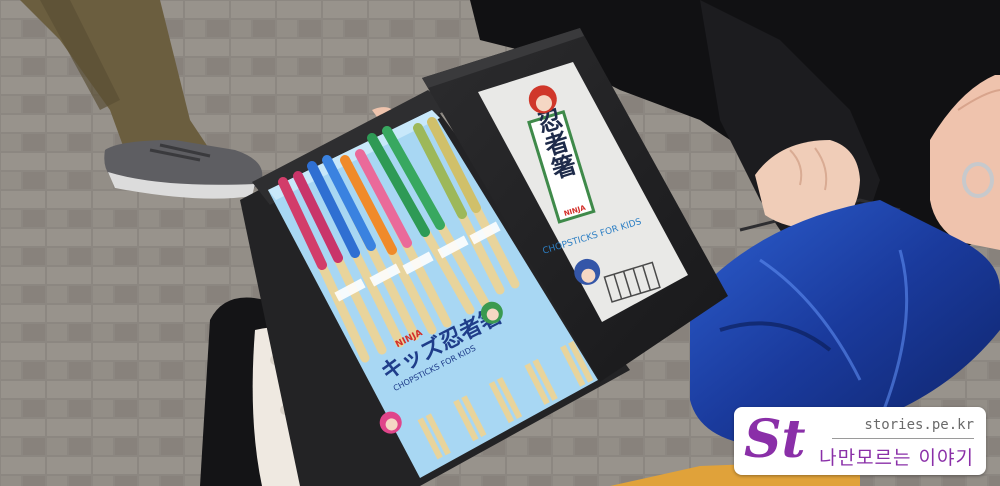 The image size is (1000, 486). I want to click on watermark-divider, so click(903, 438).